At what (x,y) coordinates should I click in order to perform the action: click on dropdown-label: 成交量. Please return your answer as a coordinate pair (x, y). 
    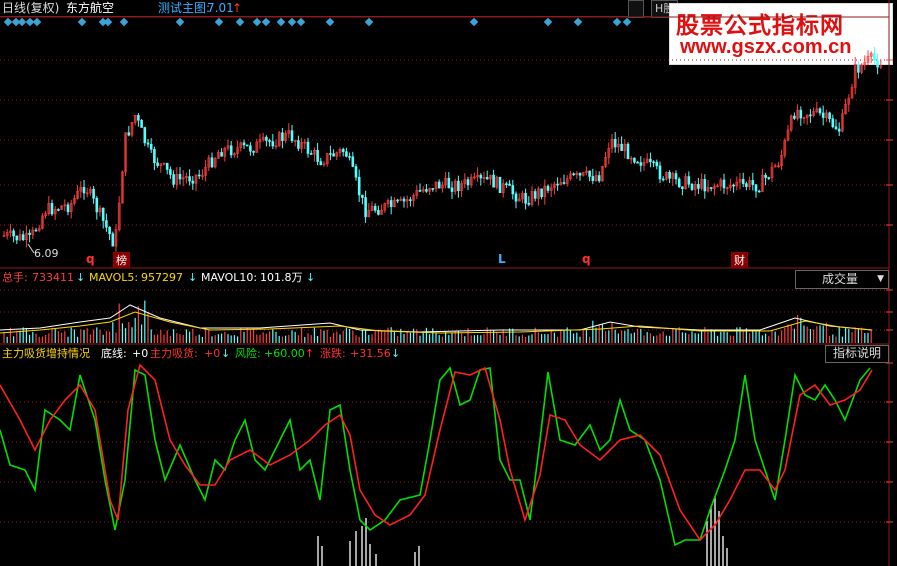
    Looking at the image, I should click on (840, 279).